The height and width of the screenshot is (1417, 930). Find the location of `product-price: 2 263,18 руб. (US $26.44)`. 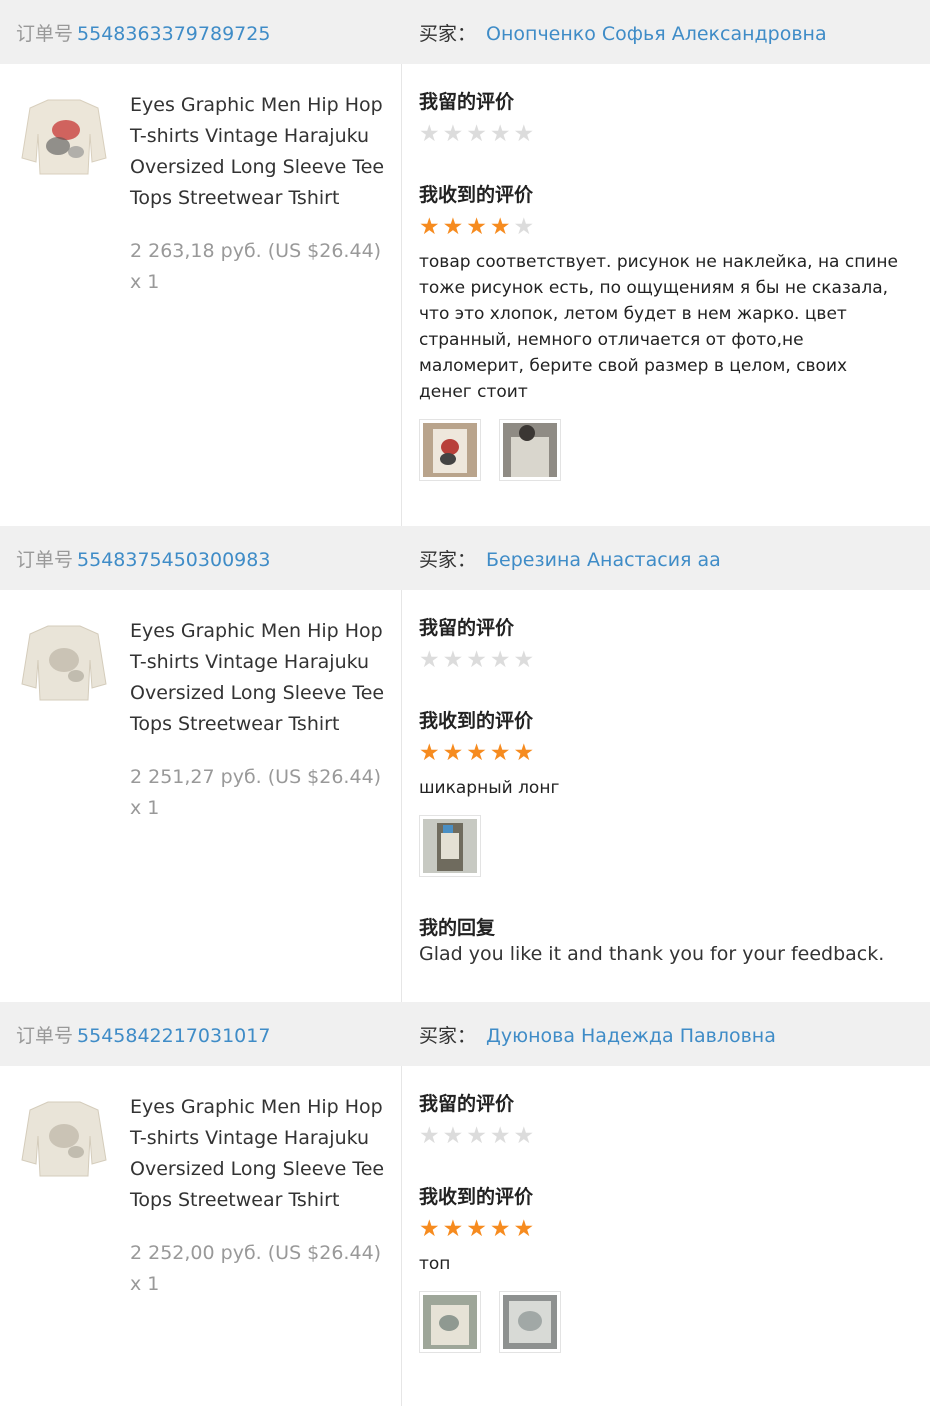

product-price: 2 263,18 руб. (US $26.44) is located at coordinates (256, 251).